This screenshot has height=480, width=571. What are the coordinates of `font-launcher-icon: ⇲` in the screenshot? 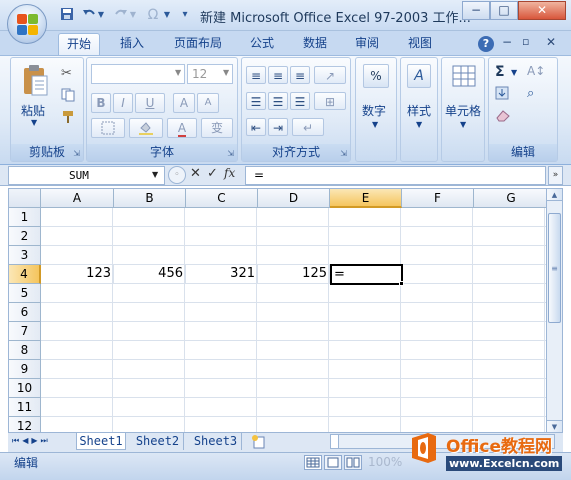 It's located at (230, 153).